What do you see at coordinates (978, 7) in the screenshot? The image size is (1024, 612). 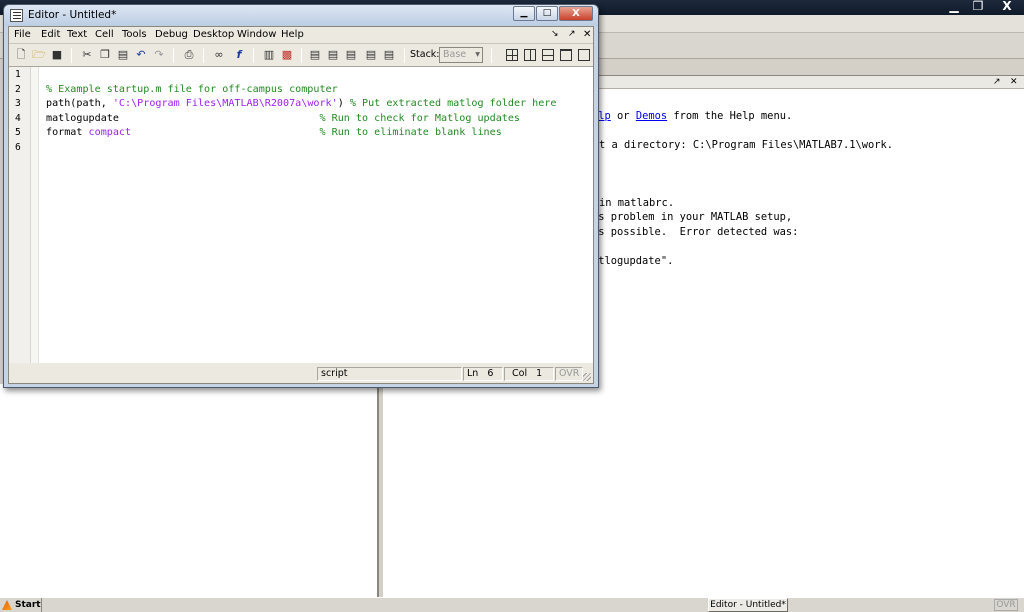 I see `desktop-maximize-button: ❐` at bounding box center [978, 7].